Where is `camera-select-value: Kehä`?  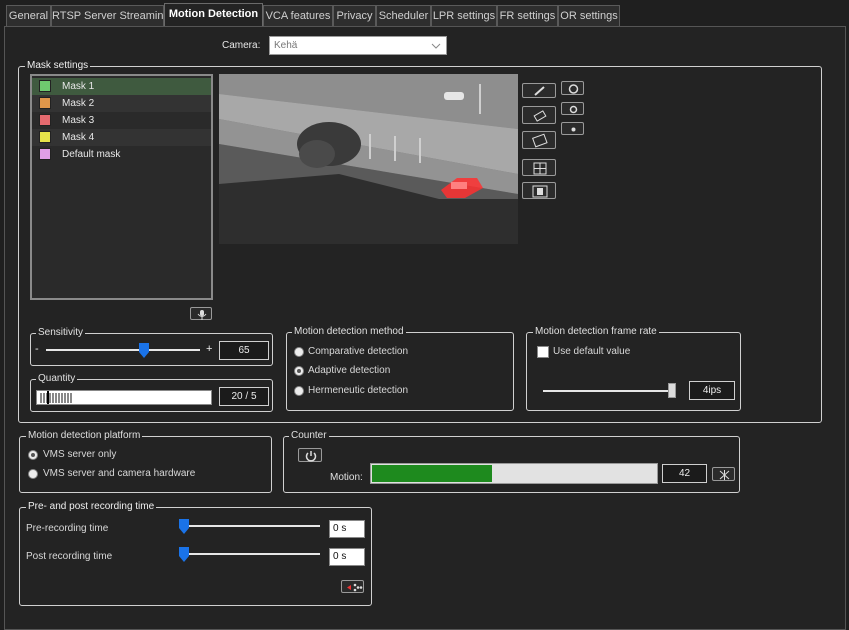 camera-select-value: Kehä is located at coordinates (286, 45).